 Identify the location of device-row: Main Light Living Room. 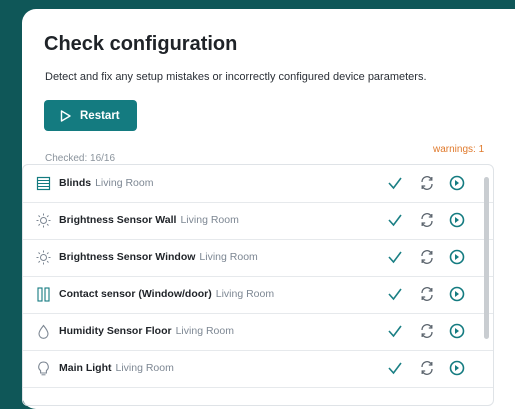
(258, 369).